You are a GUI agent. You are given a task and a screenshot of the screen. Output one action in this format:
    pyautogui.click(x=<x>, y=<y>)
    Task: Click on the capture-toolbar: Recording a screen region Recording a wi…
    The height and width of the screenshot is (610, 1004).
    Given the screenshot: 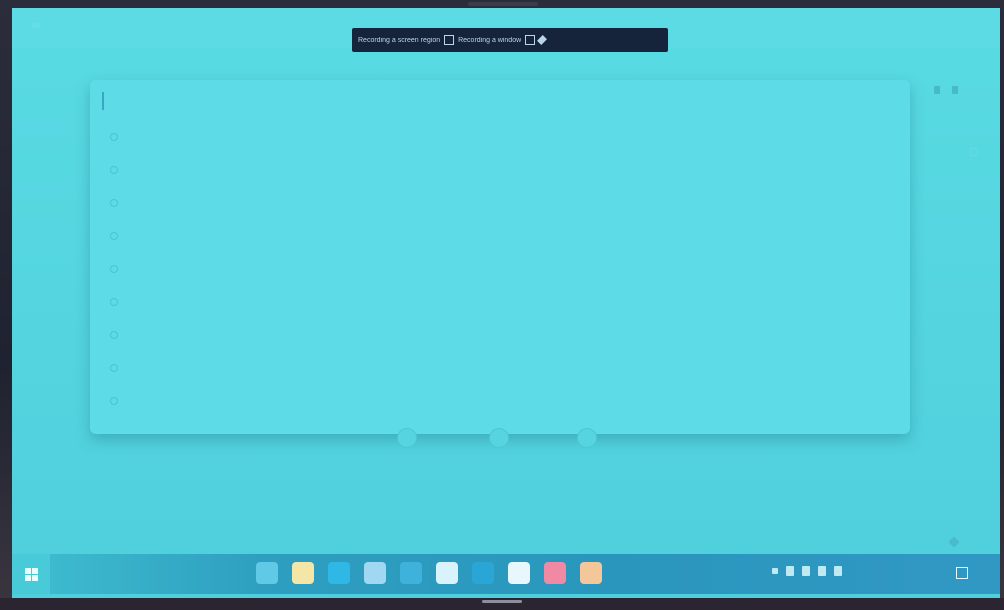 What is the action you would take?
    pyautogui.click(x=510, y=40)
    